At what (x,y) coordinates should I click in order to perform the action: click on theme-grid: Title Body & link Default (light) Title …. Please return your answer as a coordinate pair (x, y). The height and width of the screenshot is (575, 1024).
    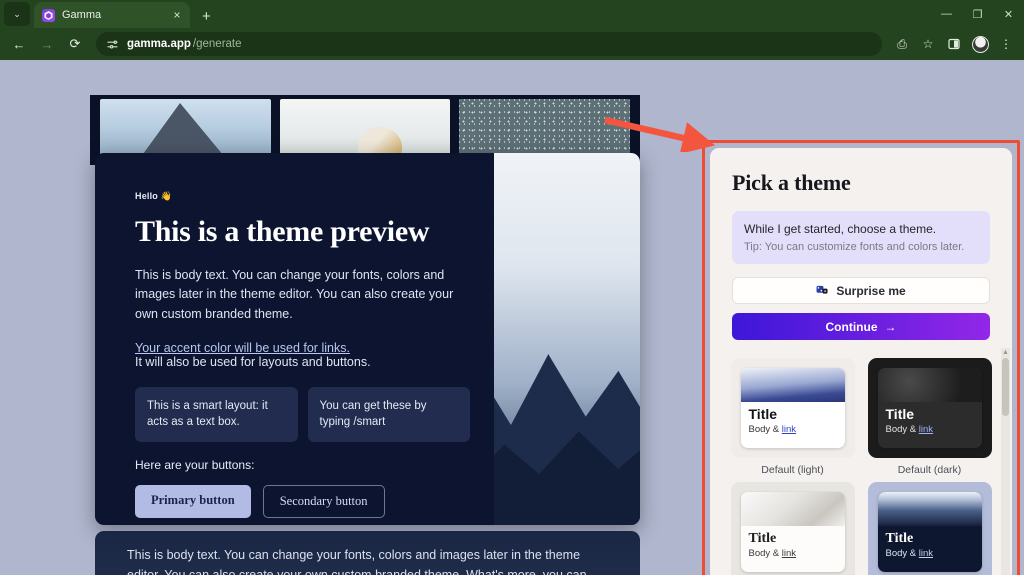
    Looking at the image, I should click on (861, 466).